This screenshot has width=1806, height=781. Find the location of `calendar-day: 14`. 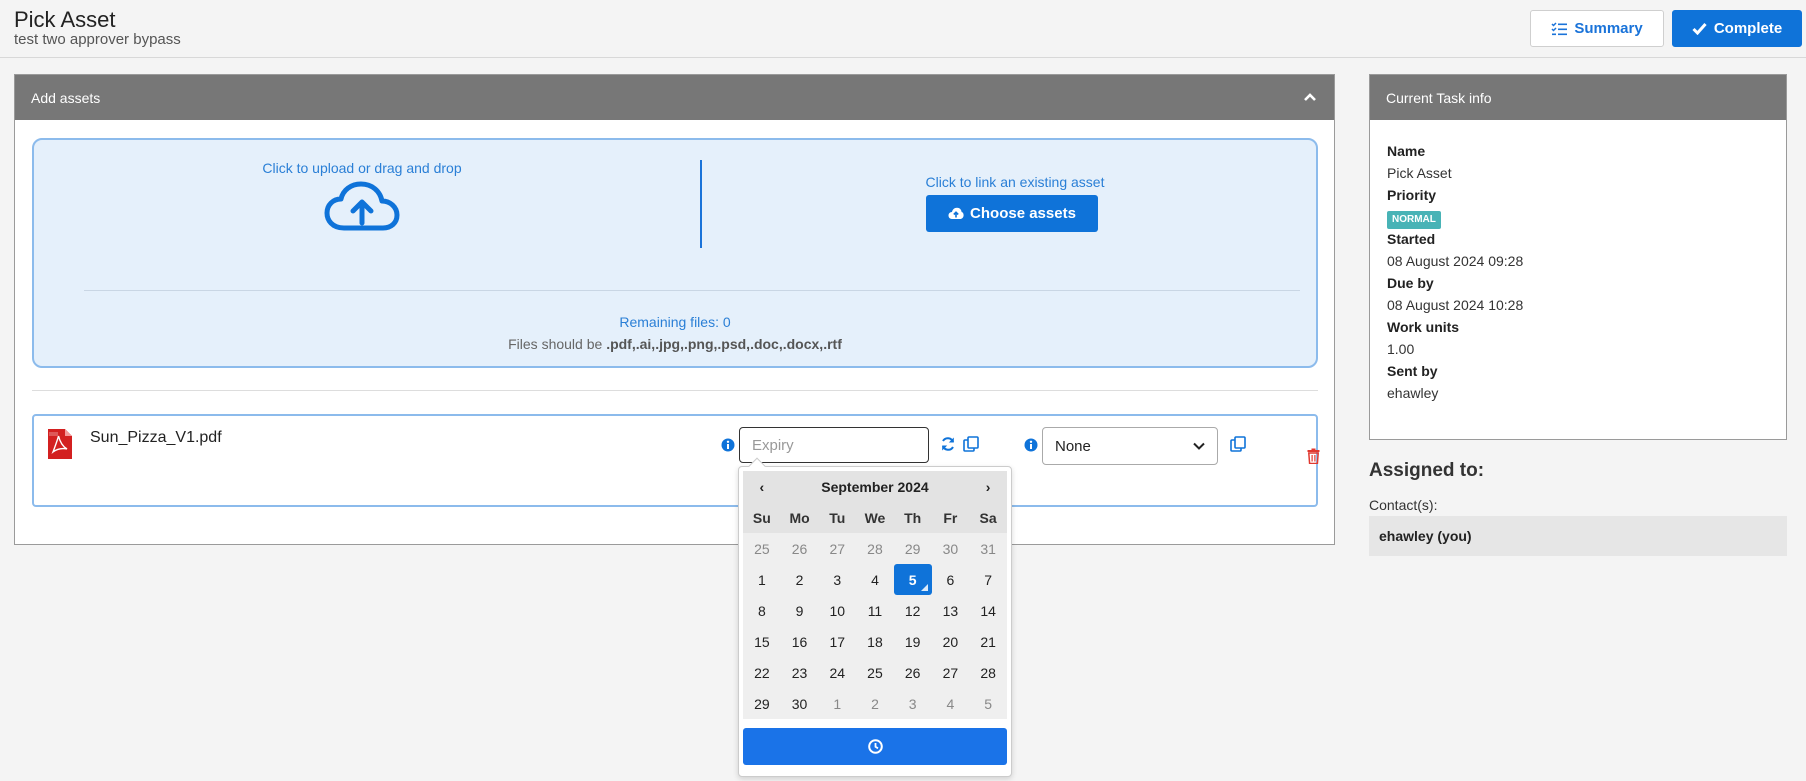

calendar-day: 14 is located at coordinates (988, 610).